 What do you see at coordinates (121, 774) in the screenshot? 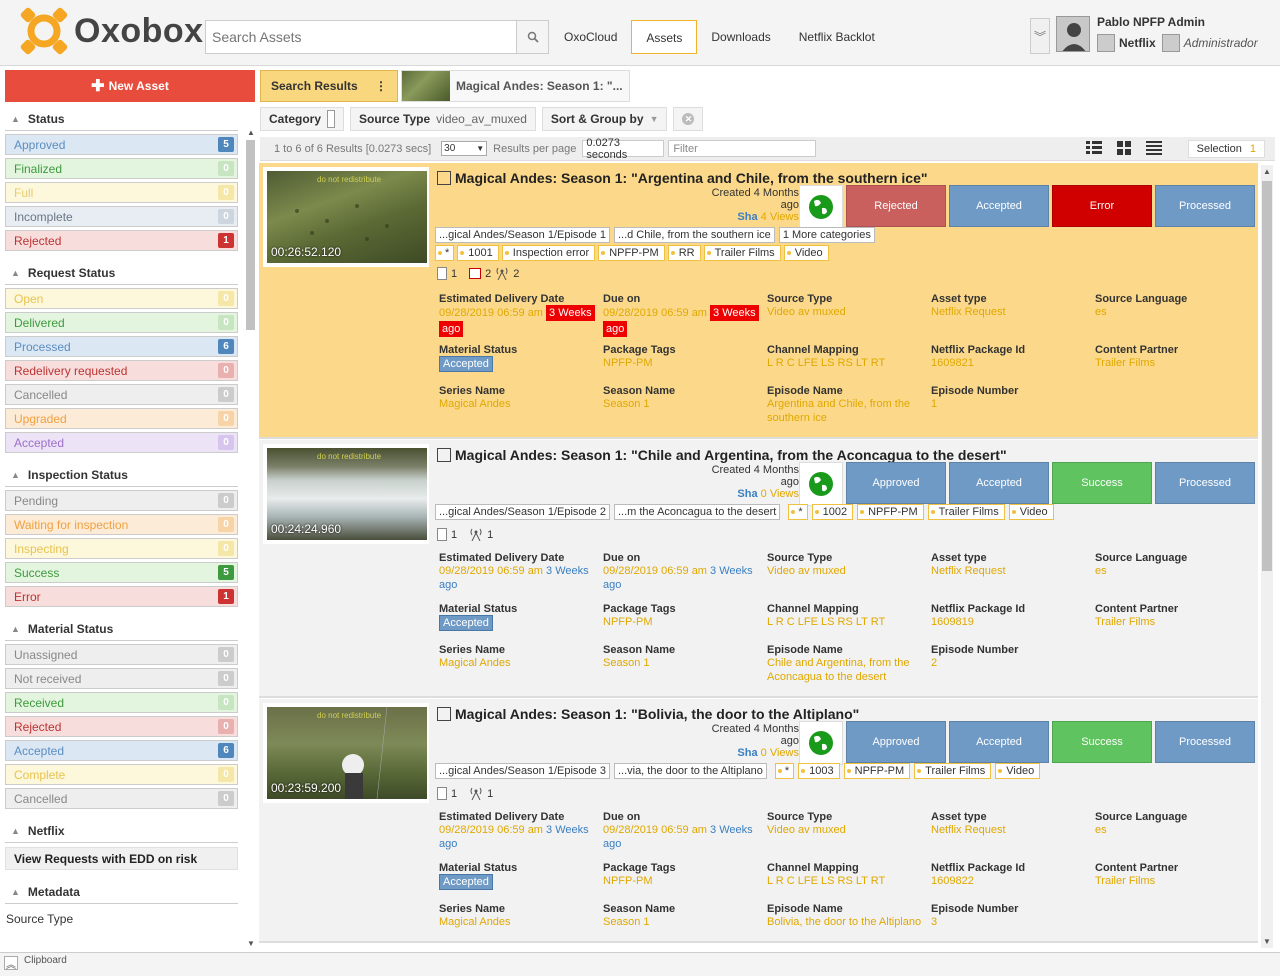
I see `filter-complete: Complete 0` at bounding box center [121, 774].